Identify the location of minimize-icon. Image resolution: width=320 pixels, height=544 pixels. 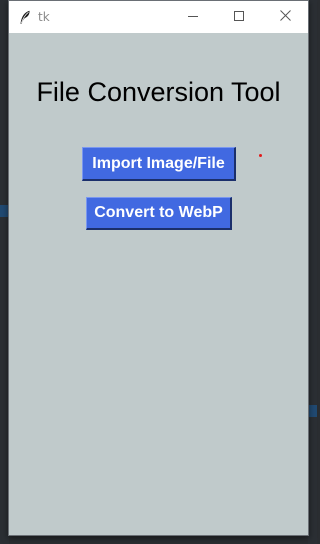
(193, 17).